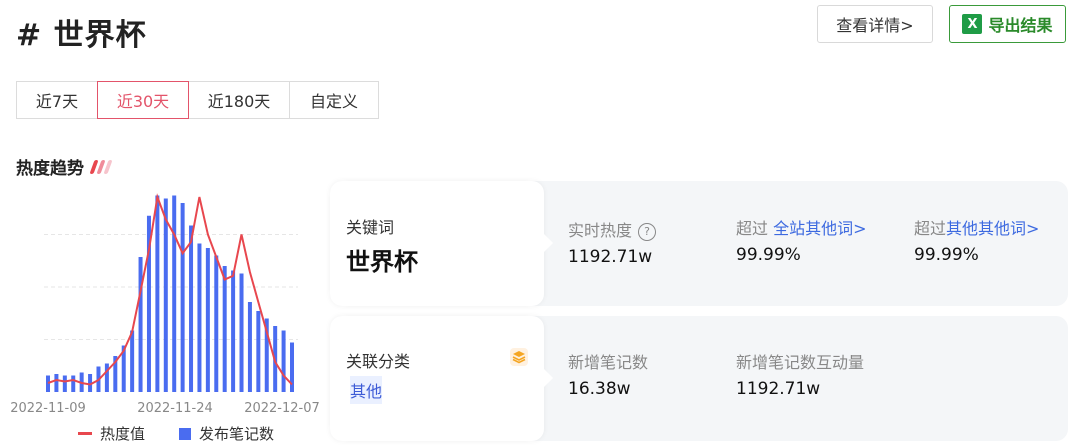 Image resolution: width=1080 pixels, height=445 pixels. I want to click on new-notes-label: 新增笔记数, so click(608, 362).